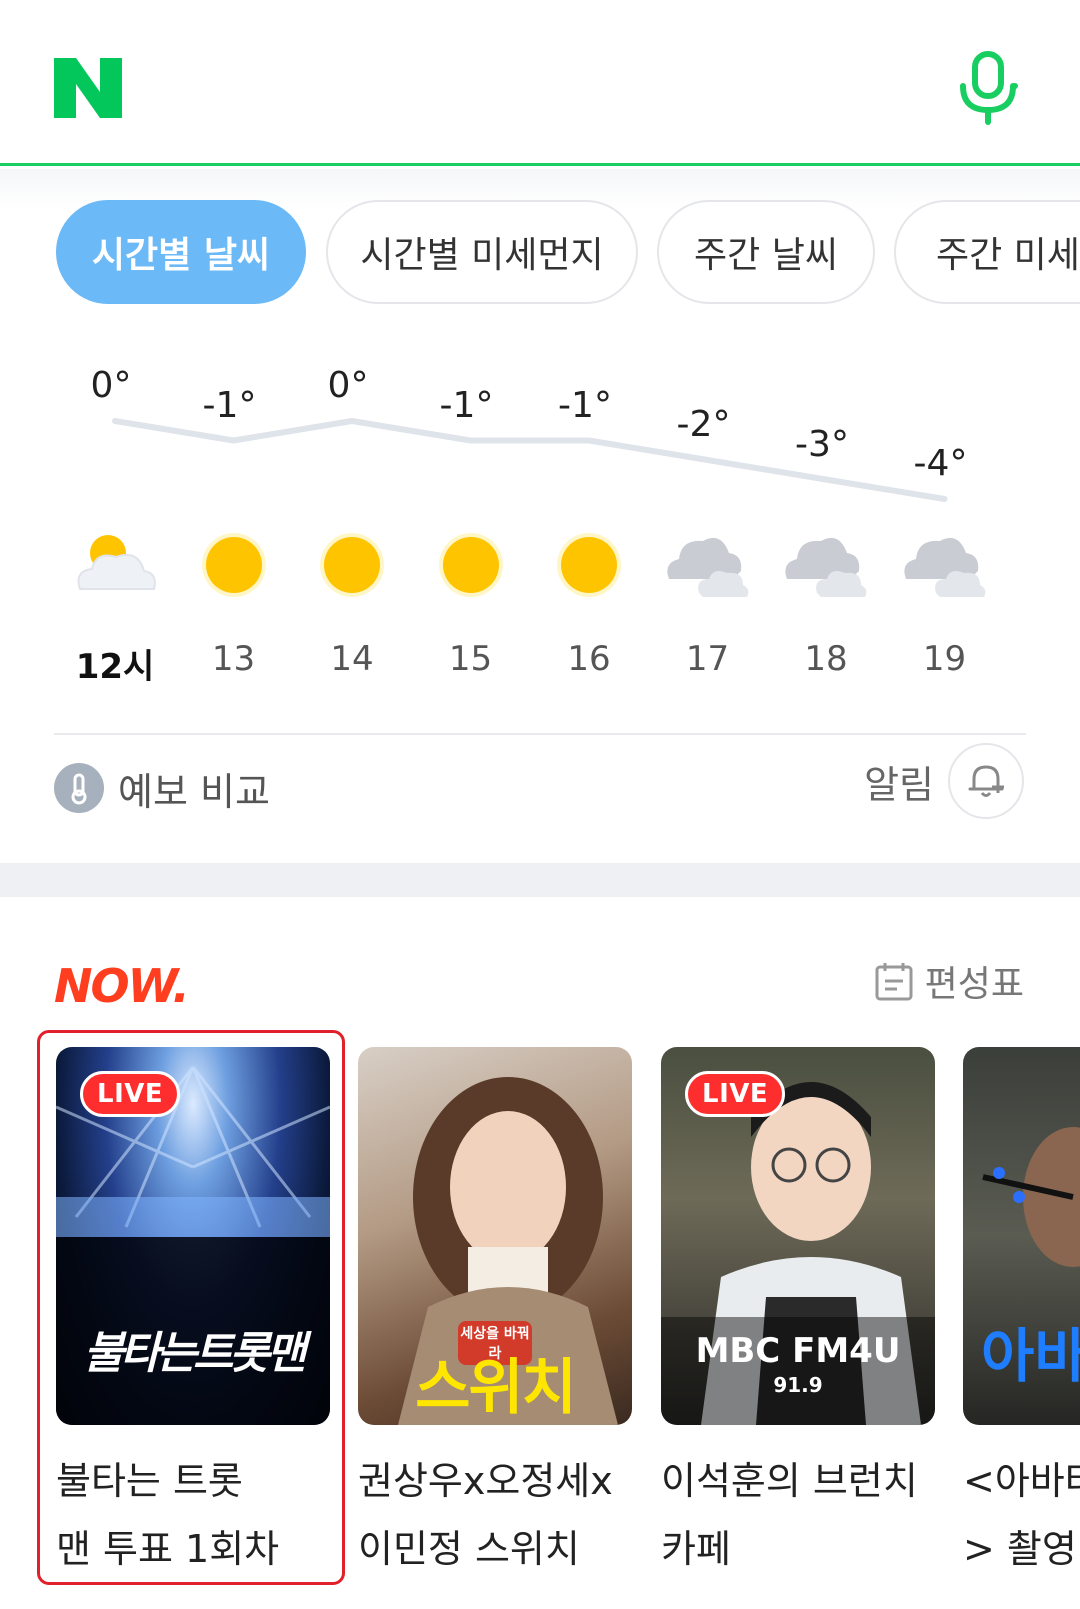 The height and width of the screenshot is (1609, 1080). What do you see at coordinates (944, 659) in the screenshot?
I see `hour-label: 19` at bounding box center [944, 659].